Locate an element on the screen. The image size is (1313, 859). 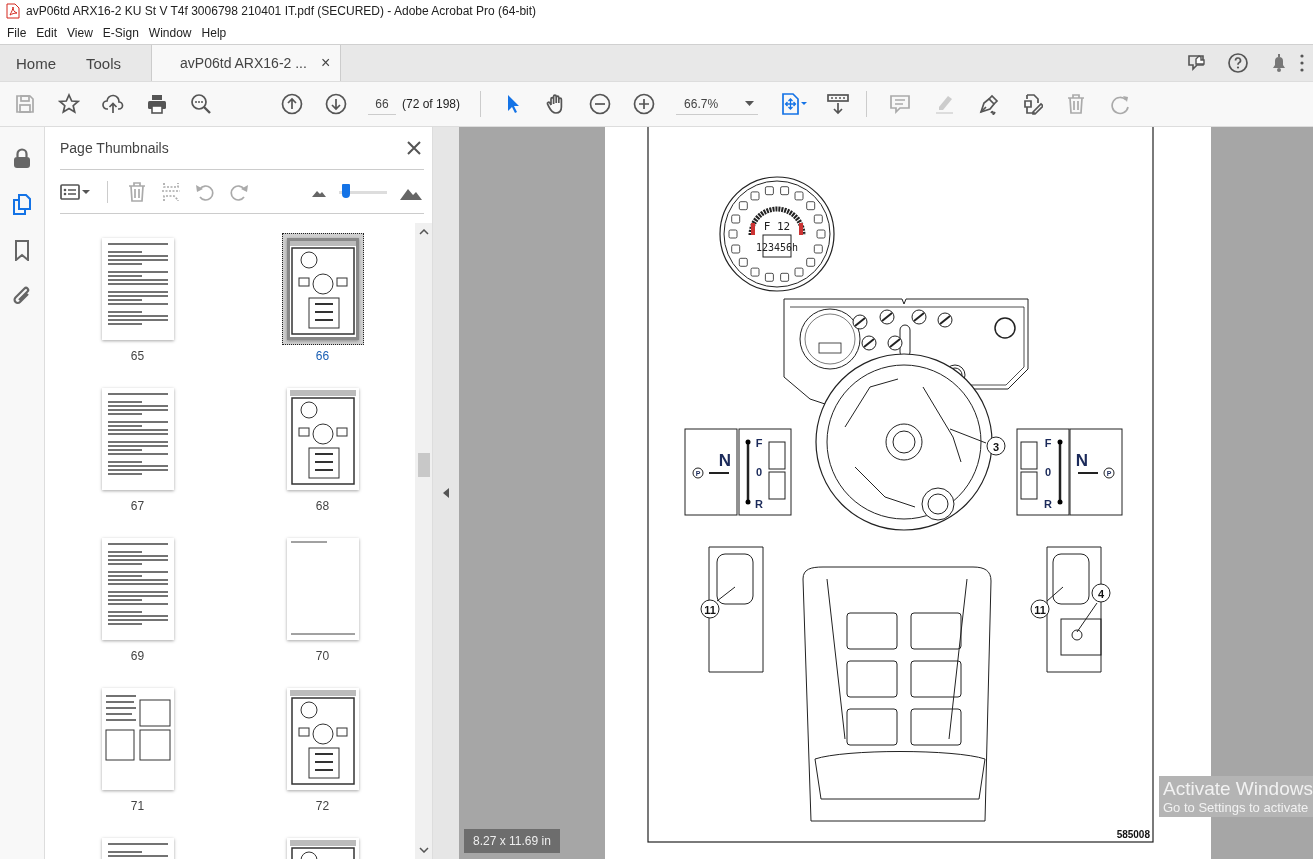
page-number-label: 70 is located at coordinates (322, 656).